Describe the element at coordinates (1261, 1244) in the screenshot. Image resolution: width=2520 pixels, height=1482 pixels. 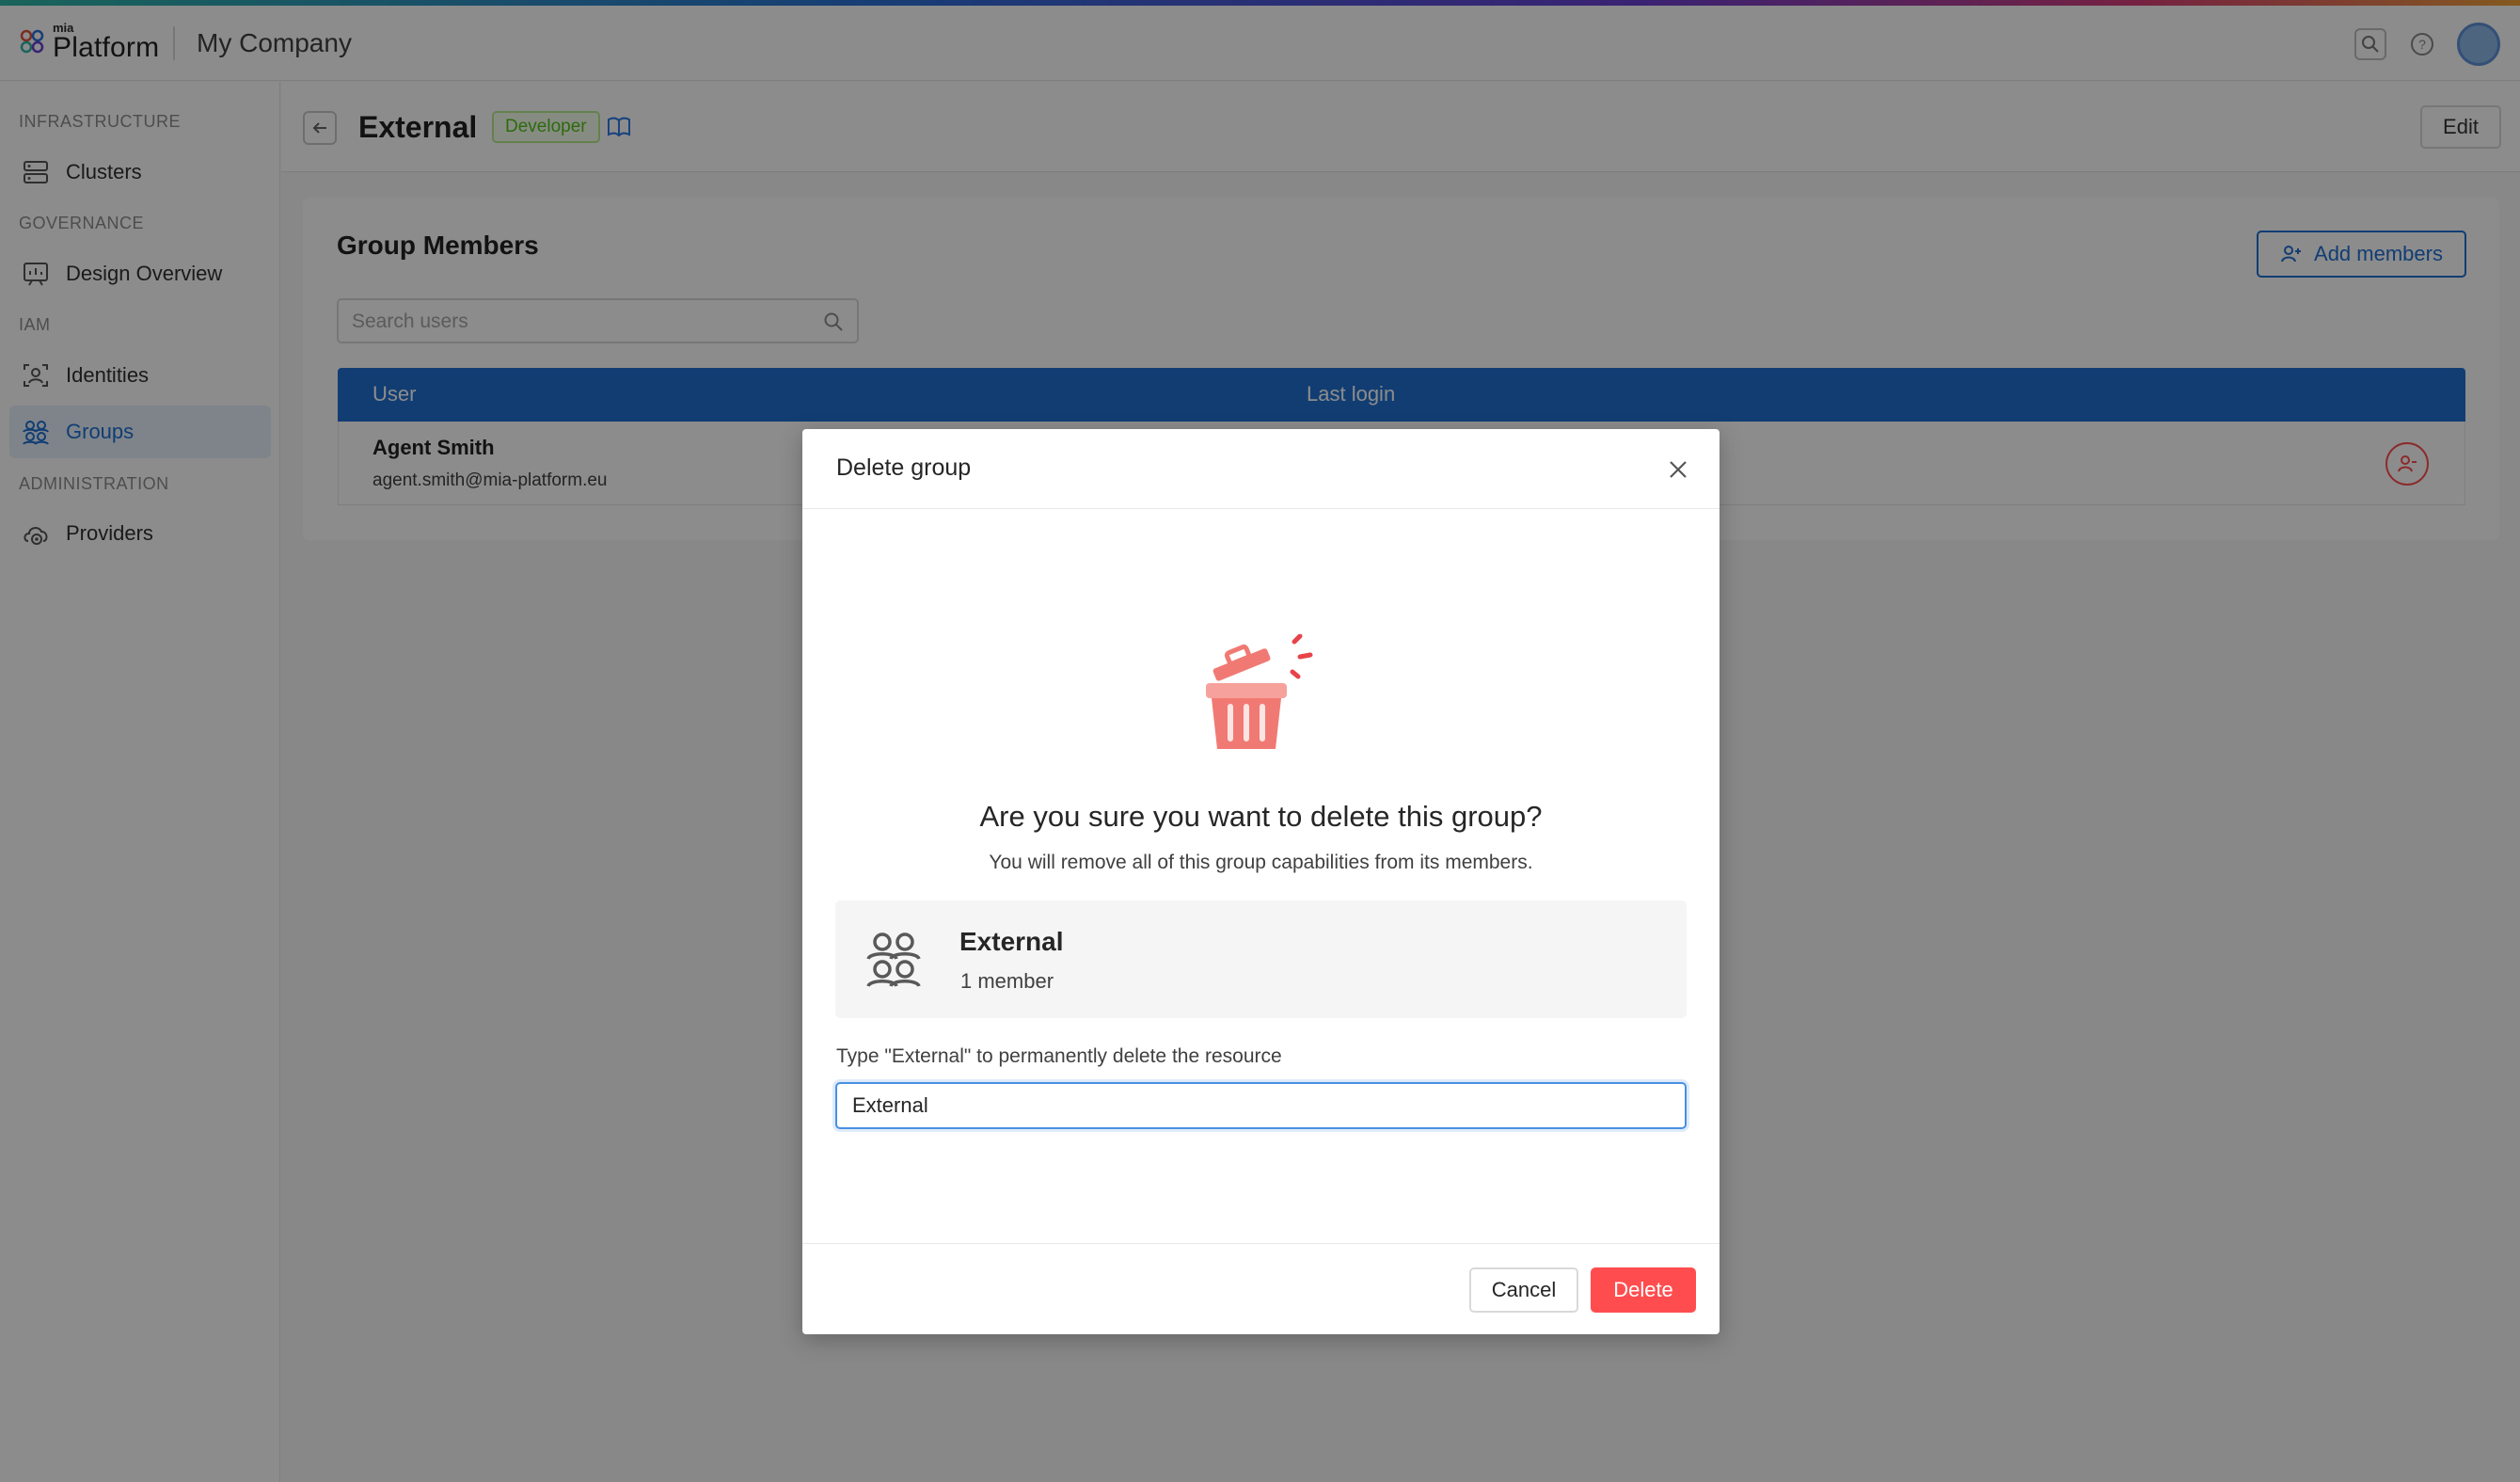
I see `modal-footer-divider` at that location.